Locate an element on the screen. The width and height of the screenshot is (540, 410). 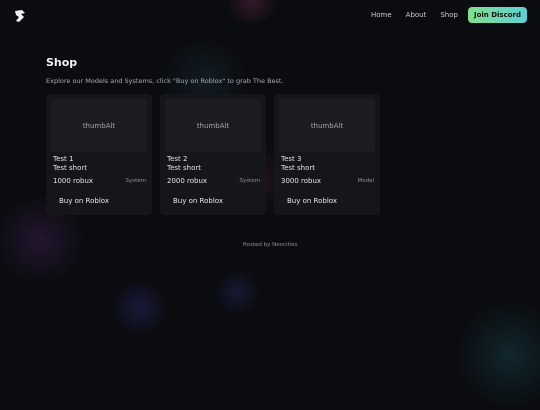
product-title: Test 3 is located at coordinates (291, 159).